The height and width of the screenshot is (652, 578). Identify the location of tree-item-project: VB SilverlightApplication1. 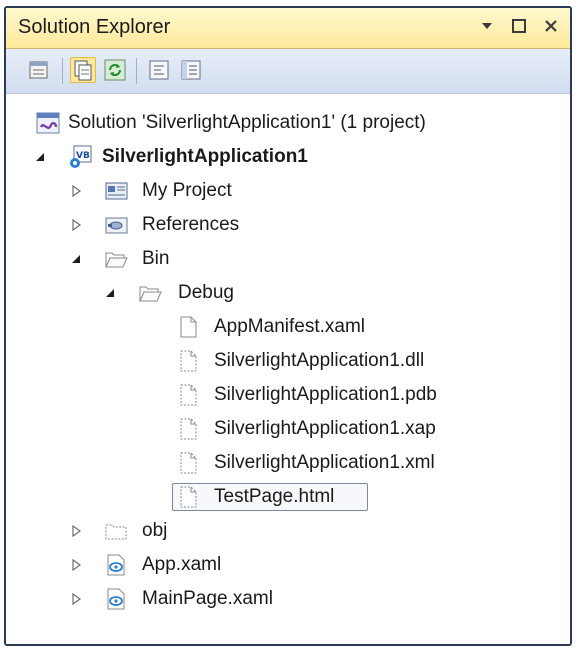
(286, 157).